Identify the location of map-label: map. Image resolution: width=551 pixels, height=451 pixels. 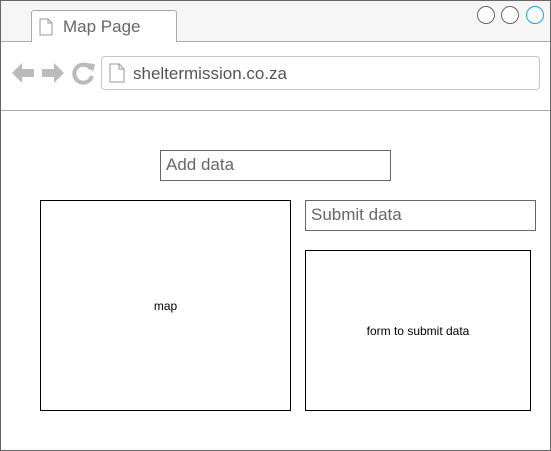
(165, 305).